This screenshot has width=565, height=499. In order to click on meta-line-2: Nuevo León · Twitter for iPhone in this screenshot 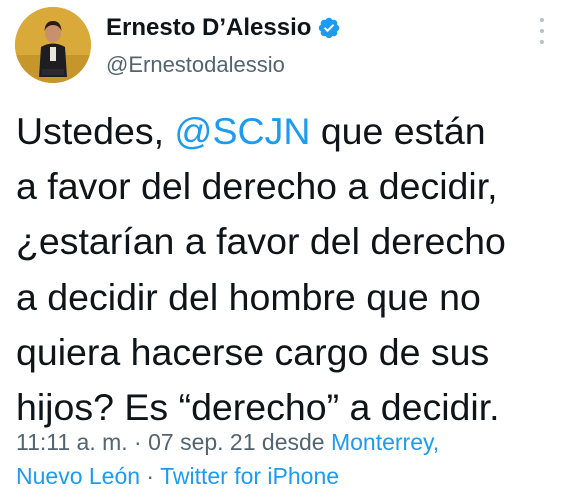, I will do `click(286, 476)`.